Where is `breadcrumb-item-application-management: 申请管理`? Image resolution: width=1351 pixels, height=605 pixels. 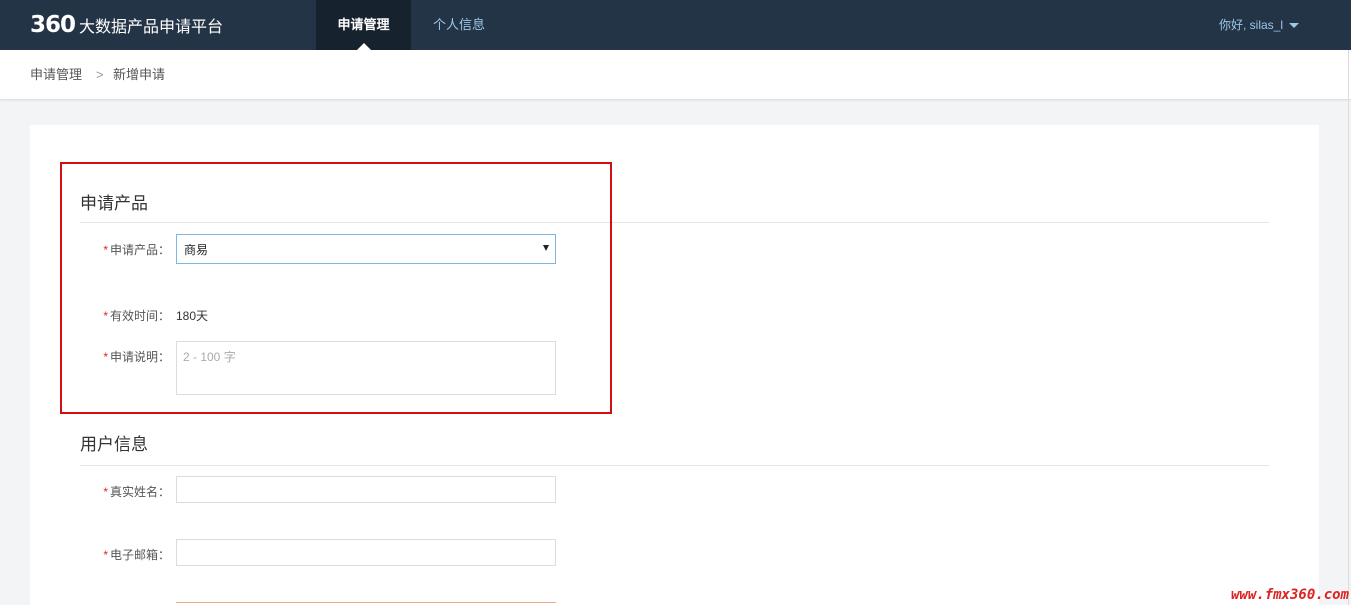 breadcrumb-item-application-management: 申请管理 is located at coordinates (56, 75).